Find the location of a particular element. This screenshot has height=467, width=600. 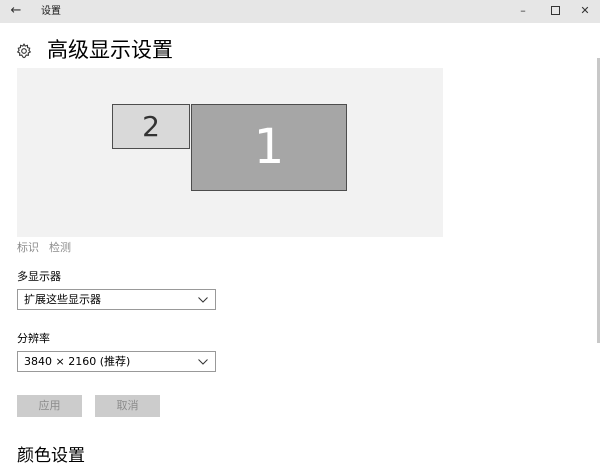

close-button: ✕ is located at coordinates (585, 11).